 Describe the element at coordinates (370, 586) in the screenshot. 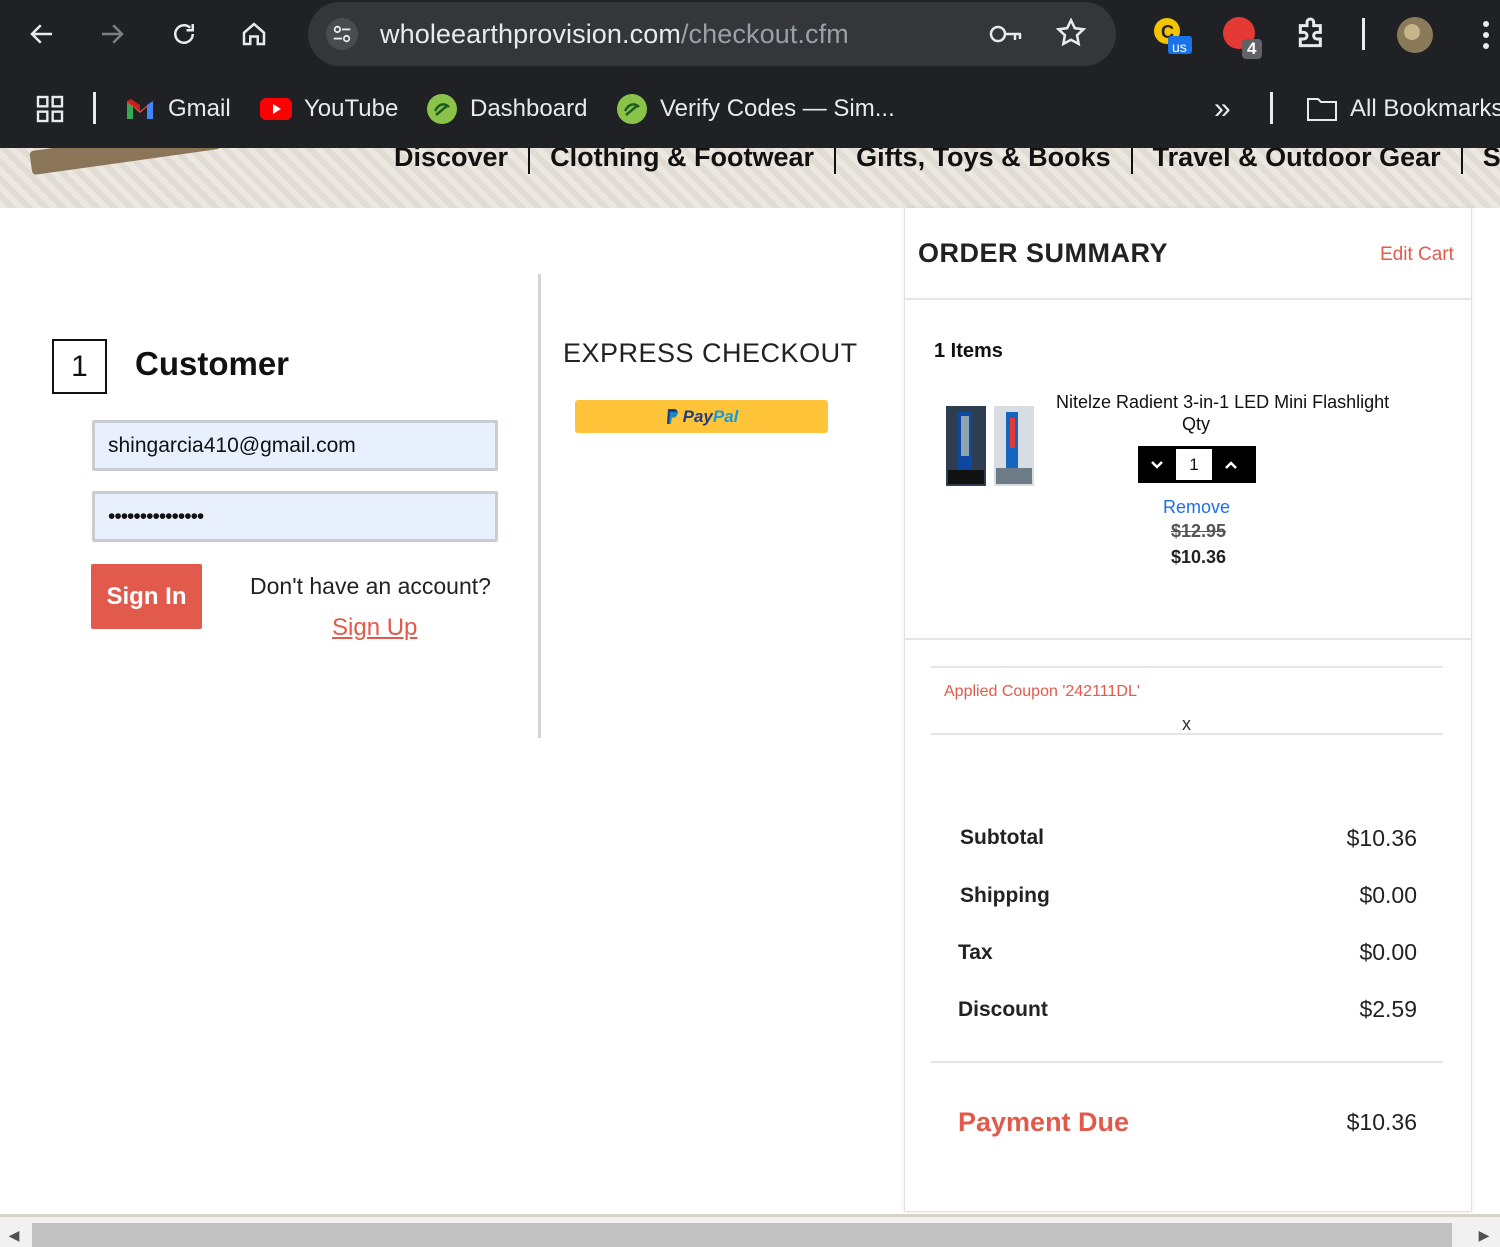

I see `no-account-text: Don't have an account?` at that location.